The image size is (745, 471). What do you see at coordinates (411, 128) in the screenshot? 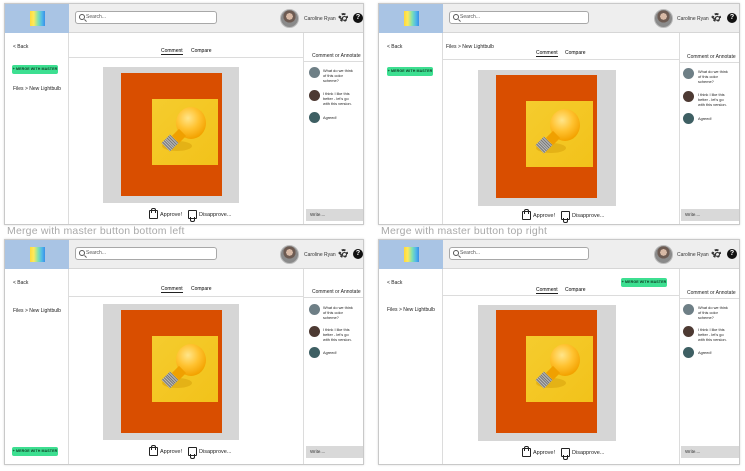
I see `left-sidebar: < Back + MERGE WITH MASTER` at bounding box center [411, 128].